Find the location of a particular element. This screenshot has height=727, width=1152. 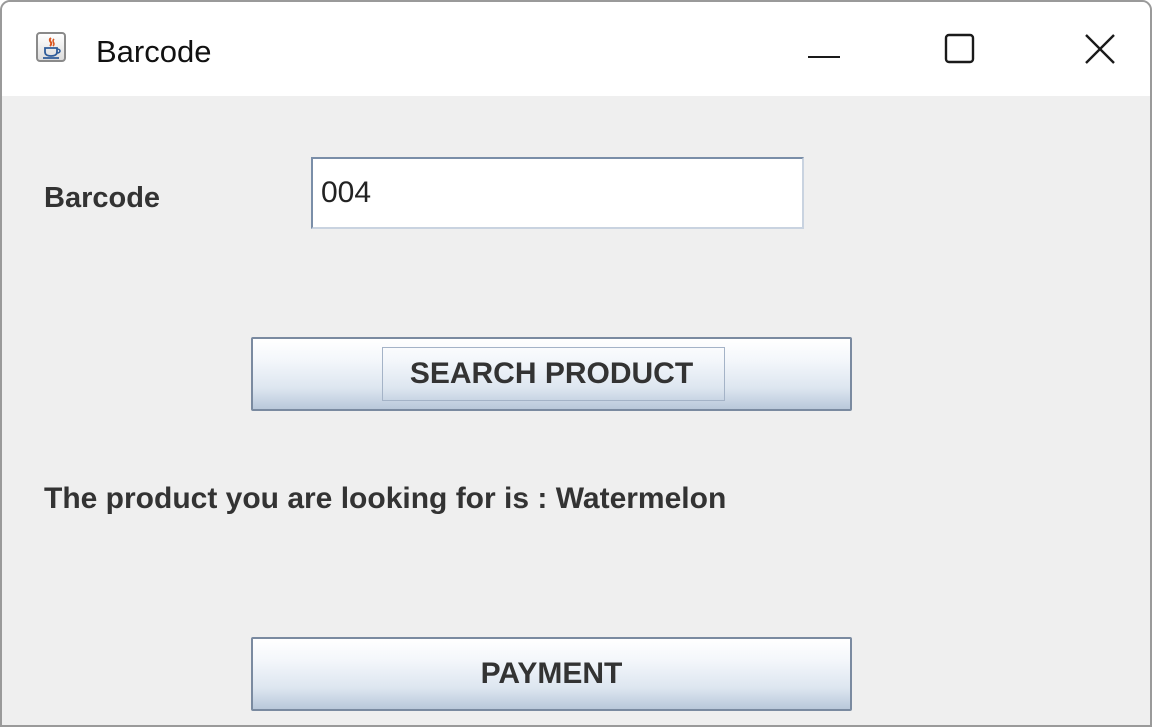

maximize-icon is located at coordinates (959, 48).